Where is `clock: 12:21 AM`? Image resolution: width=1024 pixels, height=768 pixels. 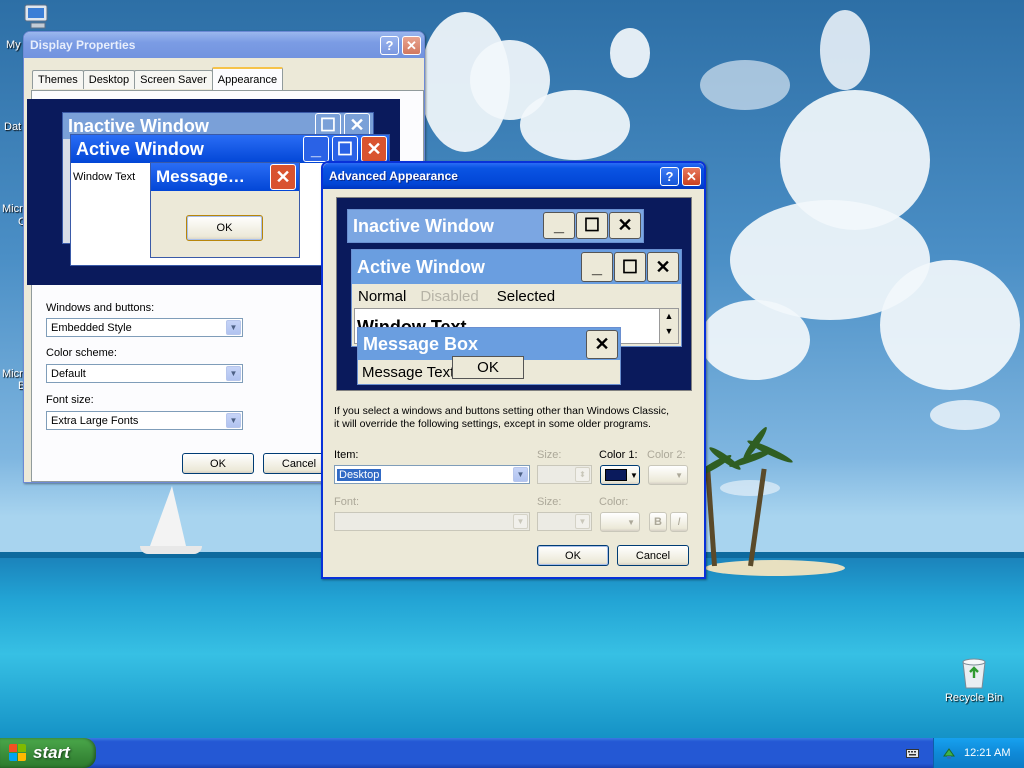
clock: 12:21 AM is located at coordinates (987, 753).